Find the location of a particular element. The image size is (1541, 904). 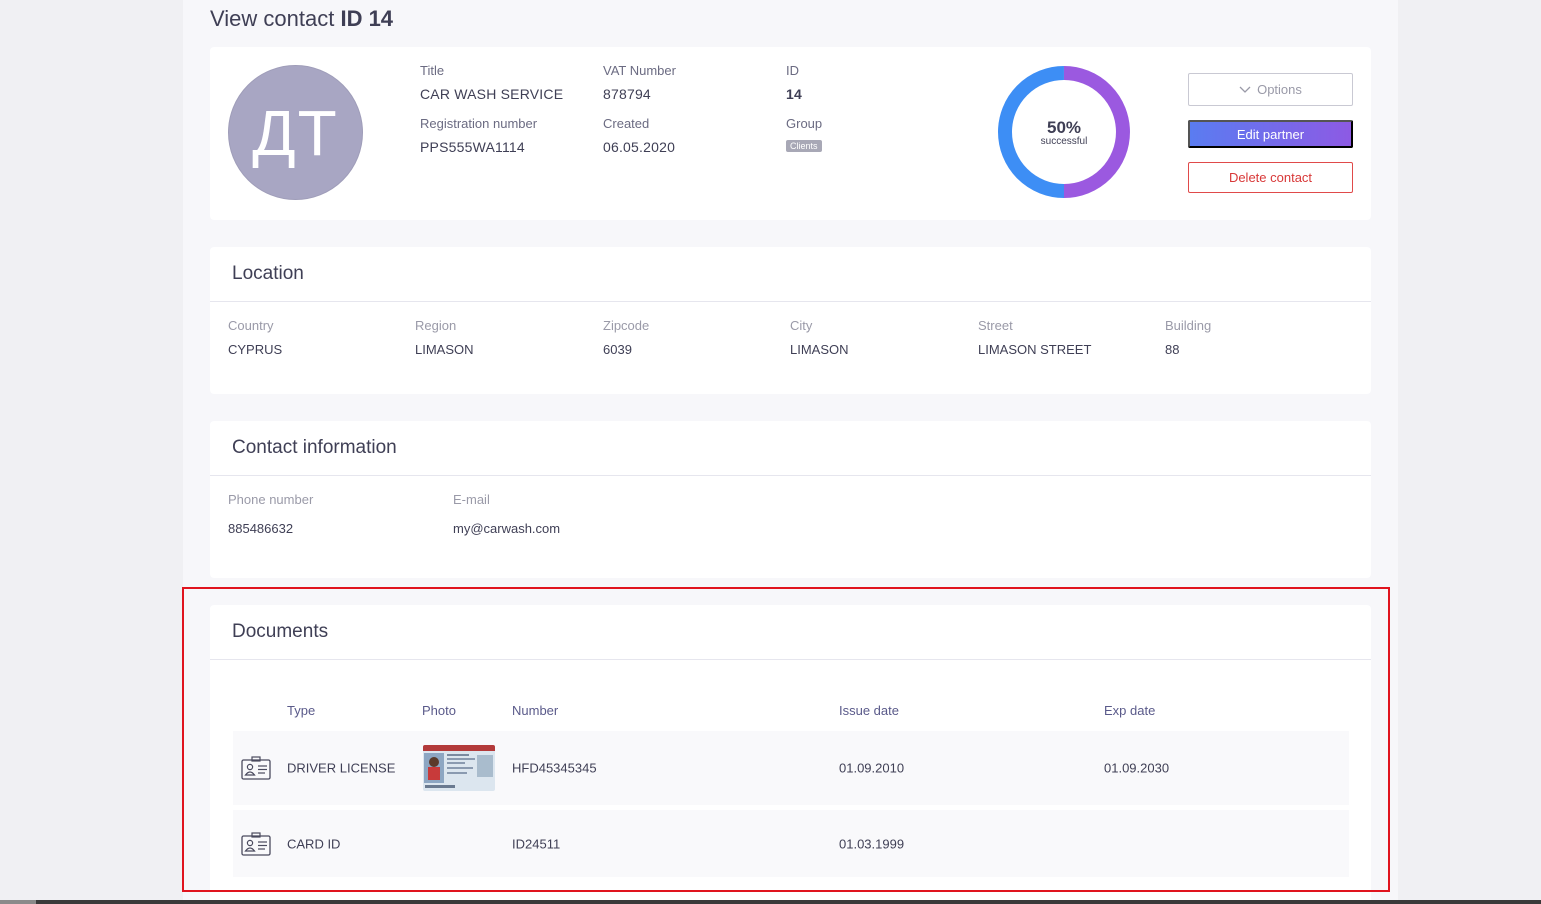

options-dropdown-button: Options is located at coordinates (1270, 89).